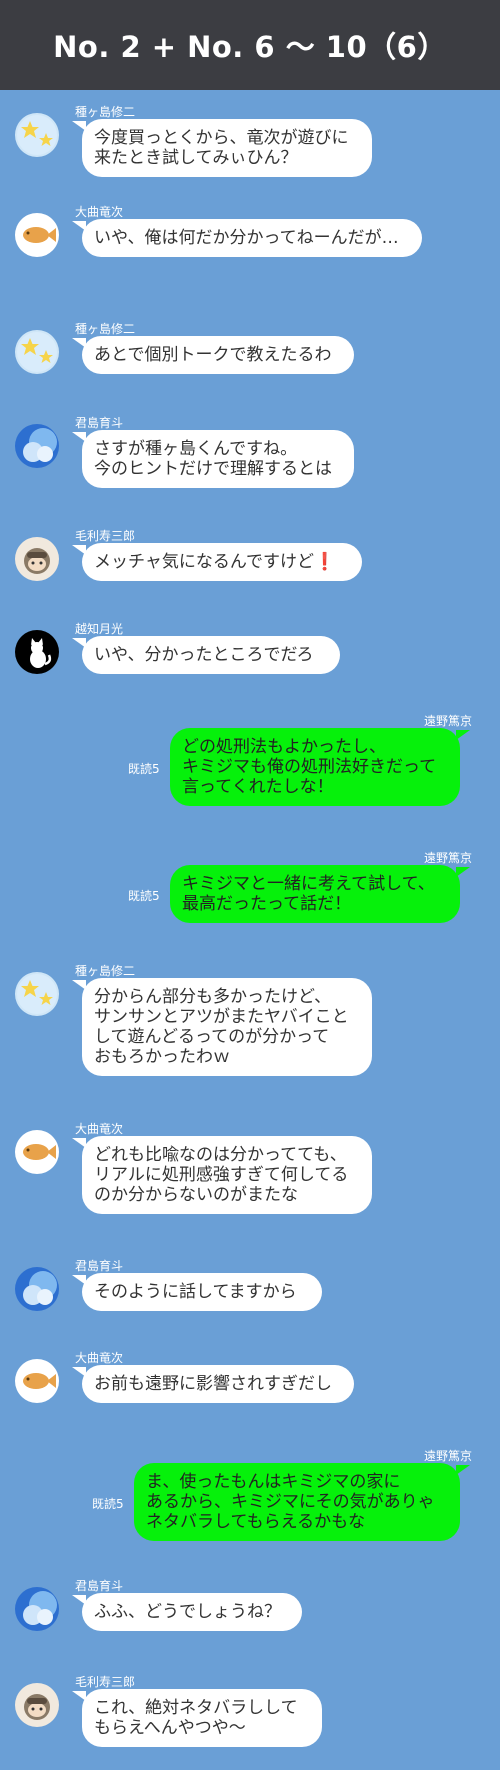 This screenshot has height=1770, width=500. What do you see at coordinates (258, 787) in the screenshot?
I see `message-text: 言ってくれたしな！` at bounding box center [258, 787].